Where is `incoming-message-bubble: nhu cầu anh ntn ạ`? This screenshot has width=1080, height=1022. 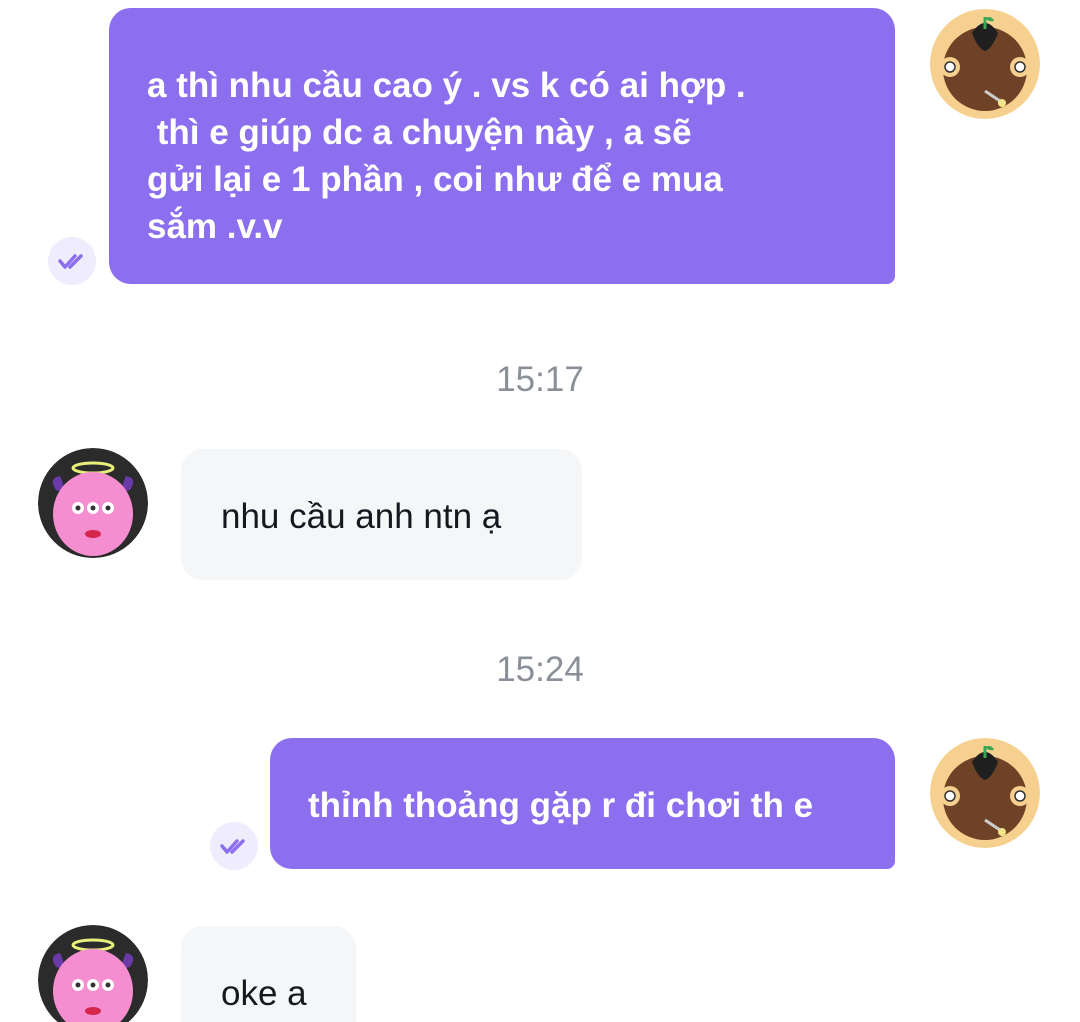
incoming-message-bubble: nhu cầu anh ntn ạ is located at coordinates (381, 514).